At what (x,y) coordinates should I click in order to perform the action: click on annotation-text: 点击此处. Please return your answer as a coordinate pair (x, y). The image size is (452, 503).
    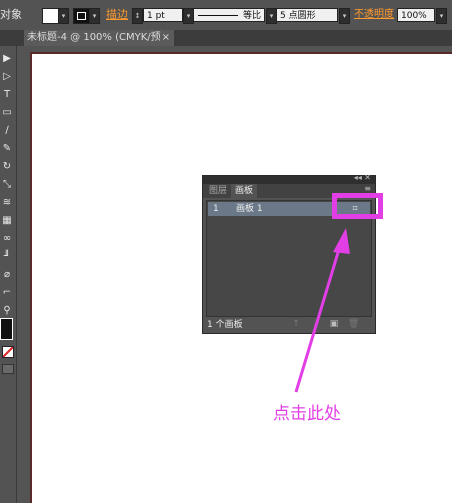
    Looking at the image, I should click on (307, 414).